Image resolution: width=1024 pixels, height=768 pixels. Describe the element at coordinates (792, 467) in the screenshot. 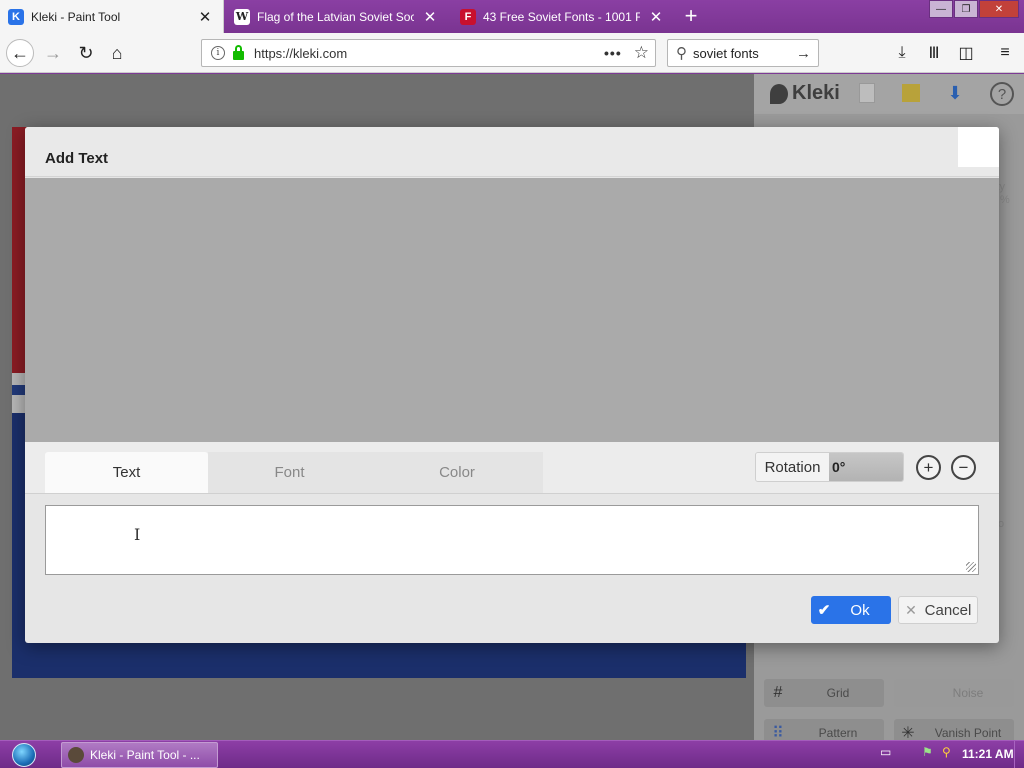

I see `rotation-label: Rotation` at that location.